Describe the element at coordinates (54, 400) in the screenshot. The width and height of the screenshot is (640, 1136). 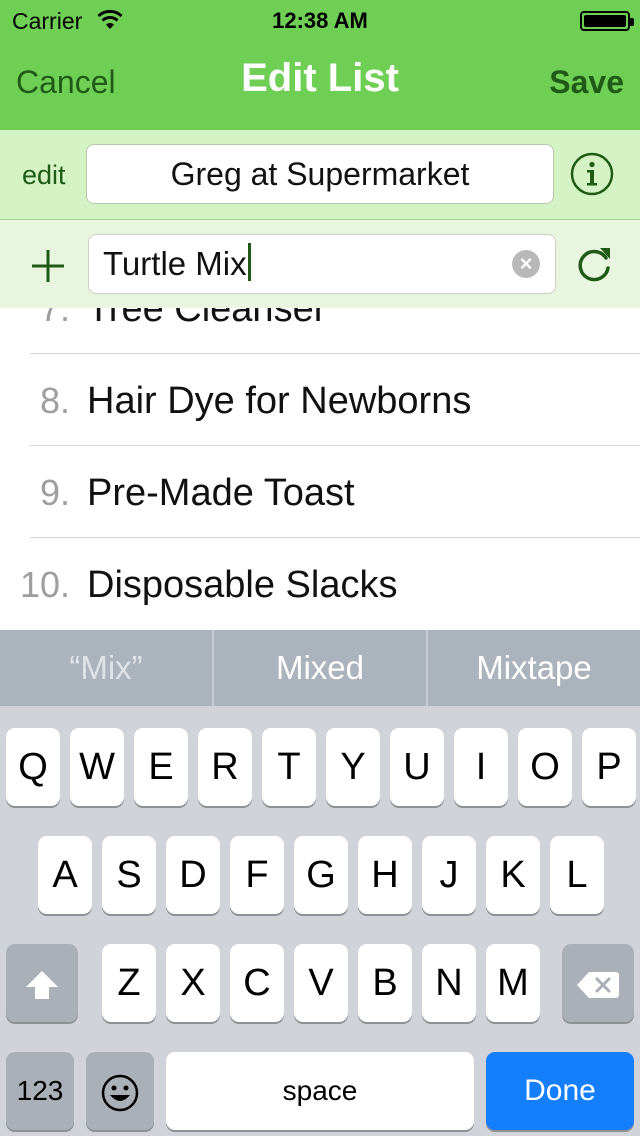
I see `item-number: 8.` at that location.